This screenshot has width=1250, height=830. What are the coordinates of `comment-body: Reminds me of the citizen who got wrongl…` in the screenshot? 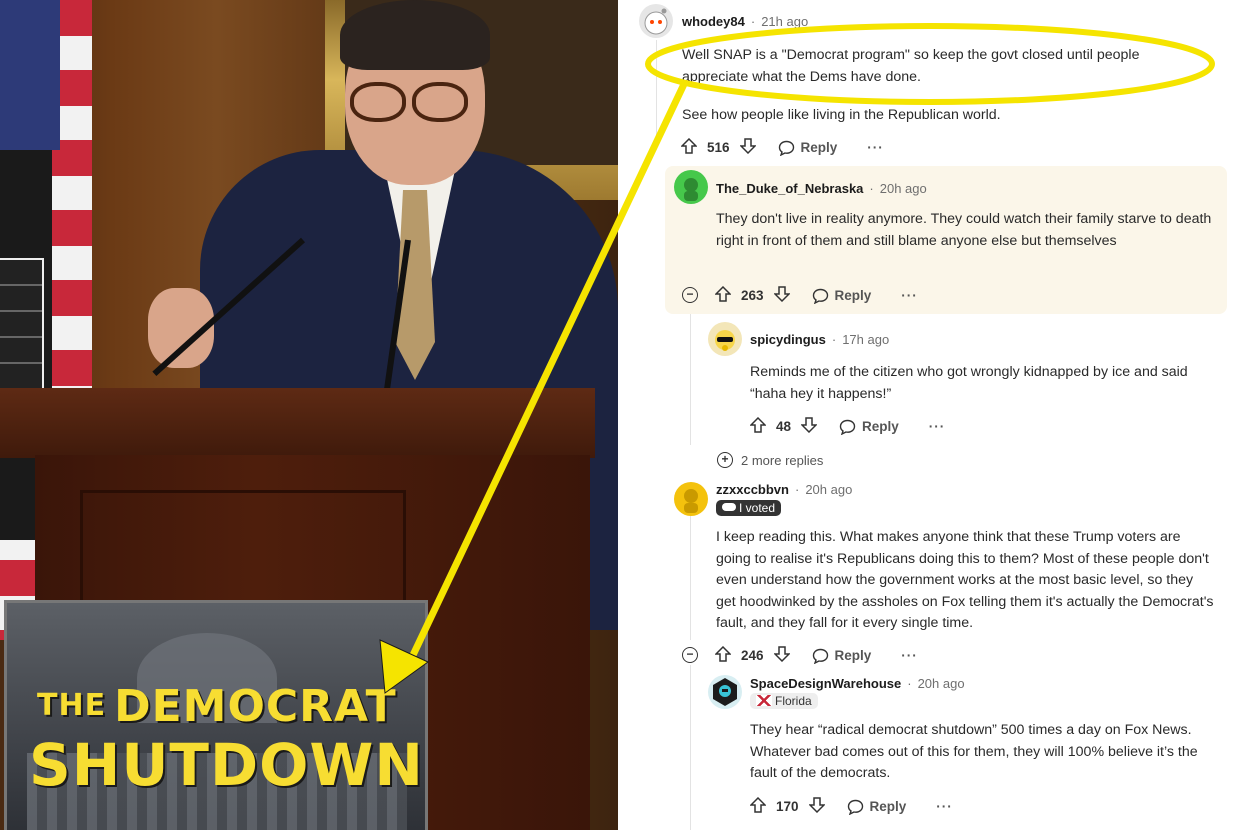 It's located at (969, 383).